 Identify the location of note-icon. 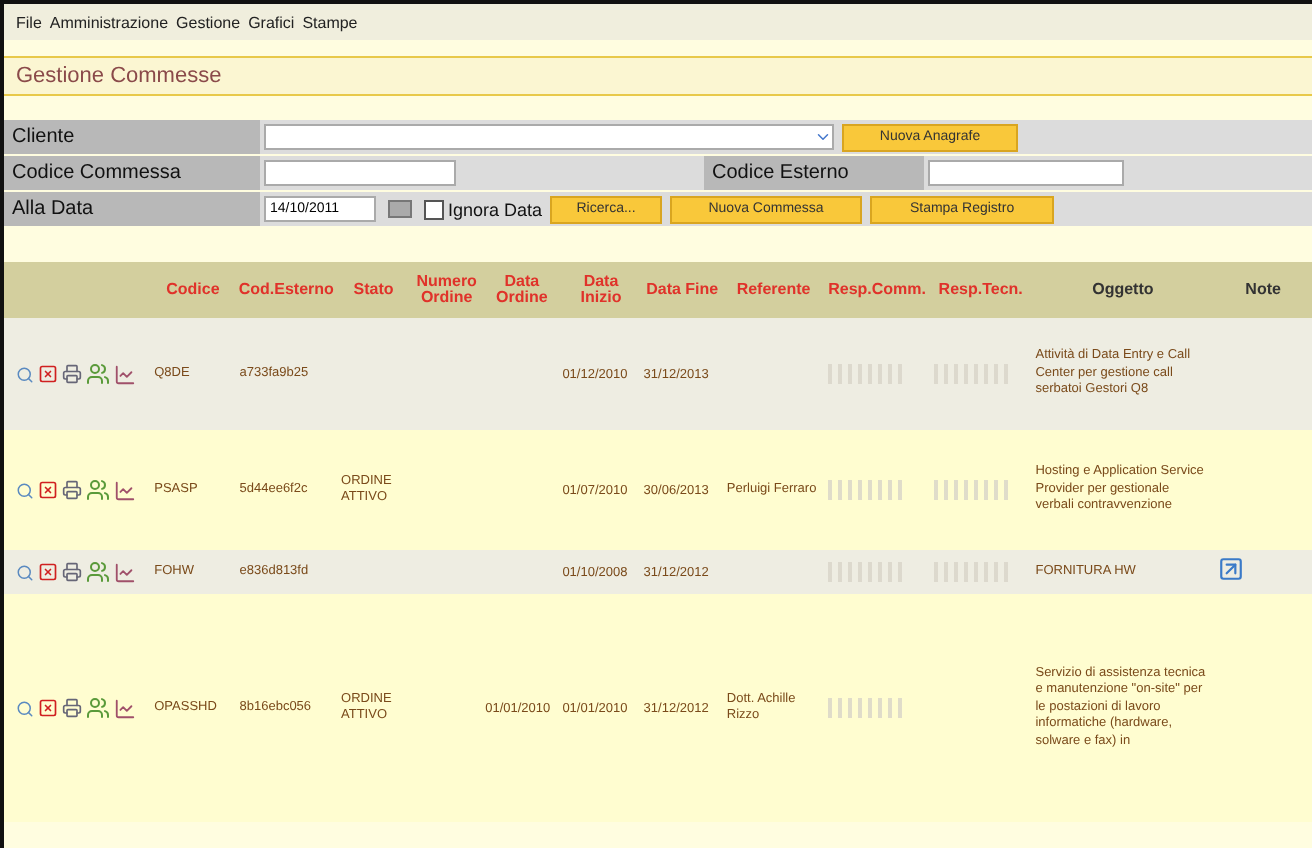
(1231, 568).